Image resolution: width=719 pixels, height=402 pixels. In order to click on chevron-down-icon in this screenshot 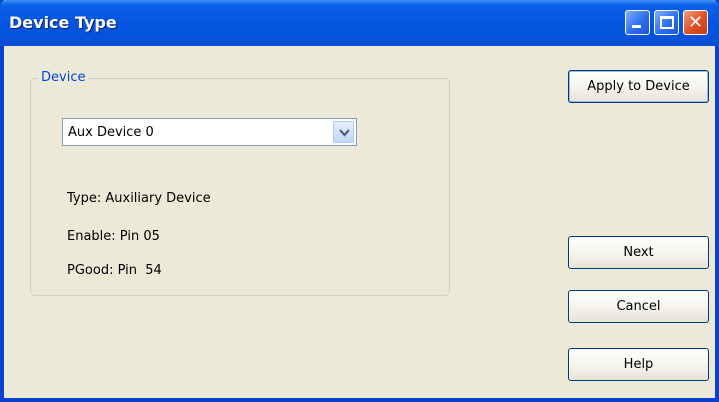, I will do `click(344, 133)`.